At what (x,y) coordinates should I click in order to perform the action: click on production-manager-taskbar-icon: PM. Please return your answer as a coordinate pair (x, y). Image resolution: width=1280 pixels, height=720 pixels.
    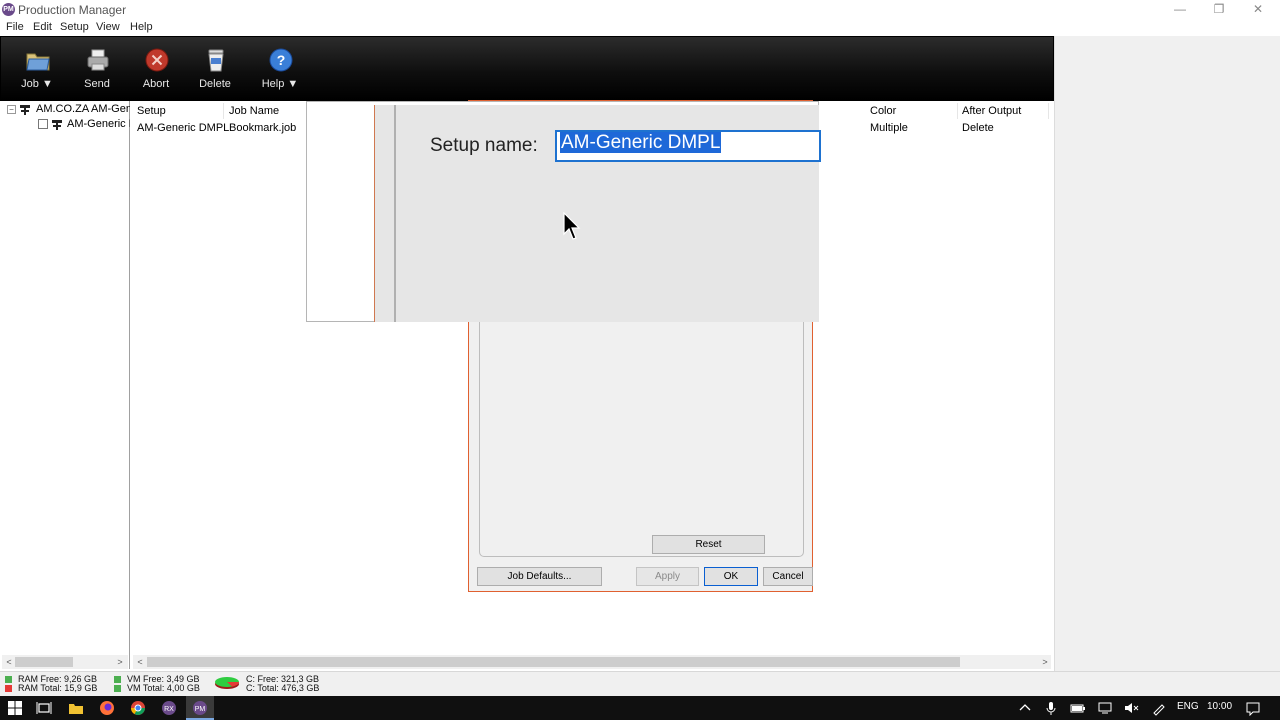
    Looking at the image, I should click on (200, 708).